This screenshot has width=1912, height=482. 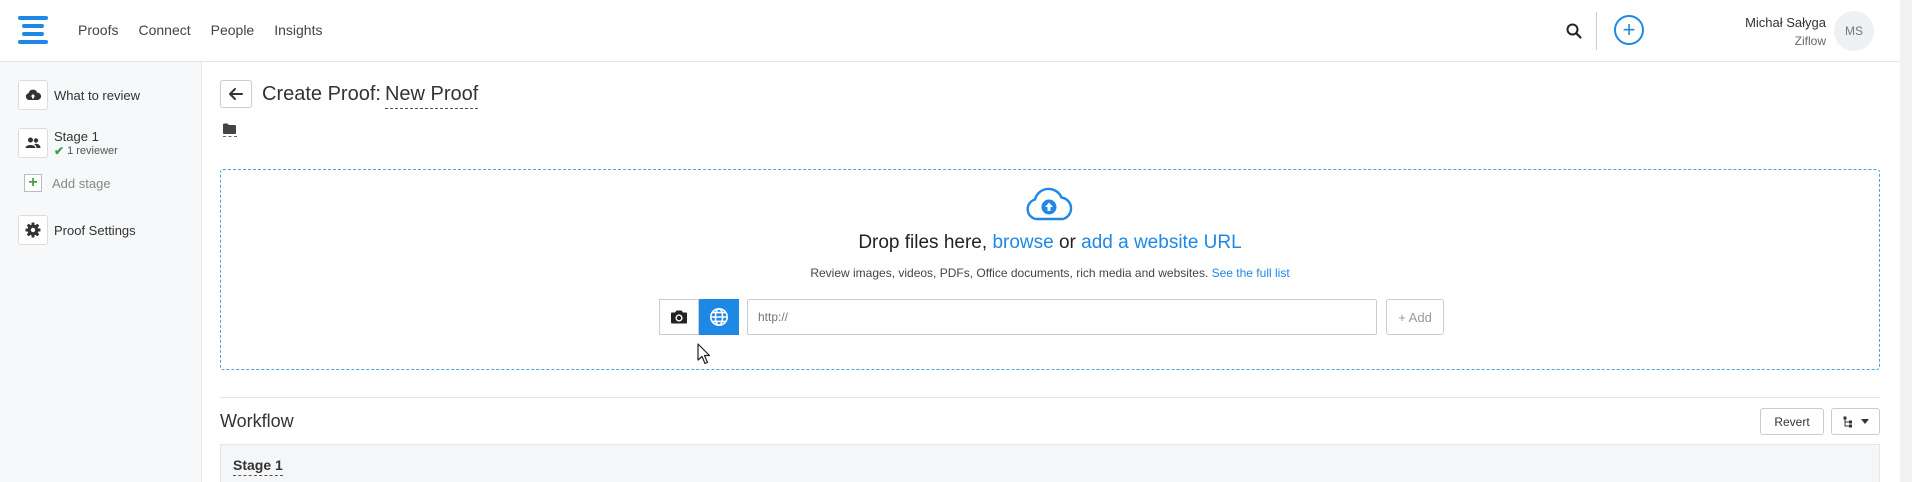 What do you see at coordinates (92, 150) in the screenshot?
I see `reviewer-count: 1 reviewer` at bounding box center [92, 150].